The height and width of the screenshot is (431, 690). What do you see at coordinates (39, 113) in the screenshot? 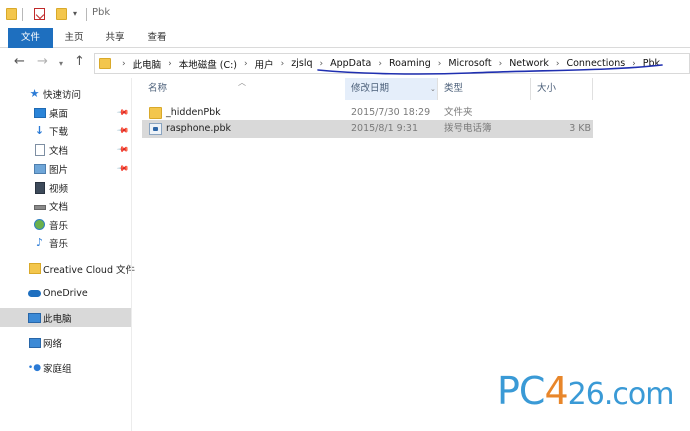
I see `desktop-icon` at bounding box center [39, 113].